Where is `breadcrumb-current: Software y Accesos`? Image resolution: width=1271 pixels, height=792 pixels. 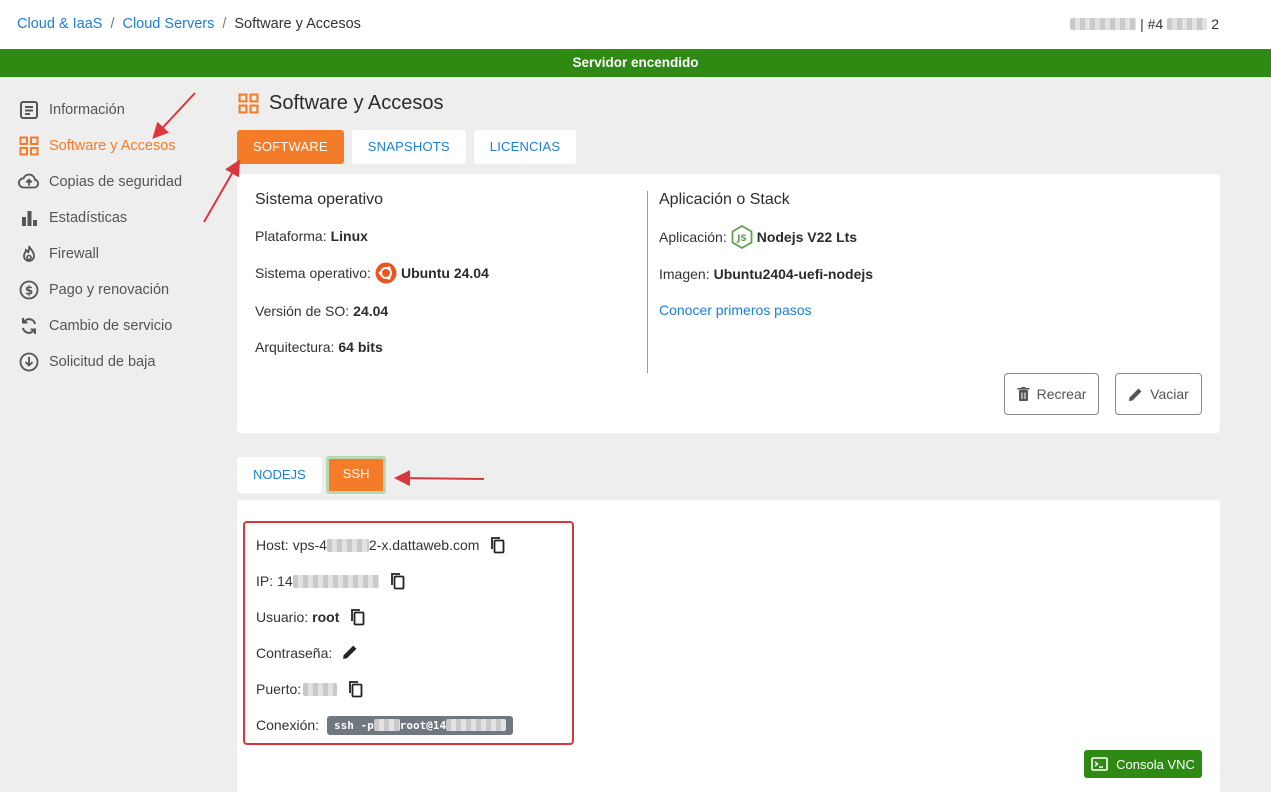
breadcrumb-current: Software y Accesos is located at coordinates (297, 24).